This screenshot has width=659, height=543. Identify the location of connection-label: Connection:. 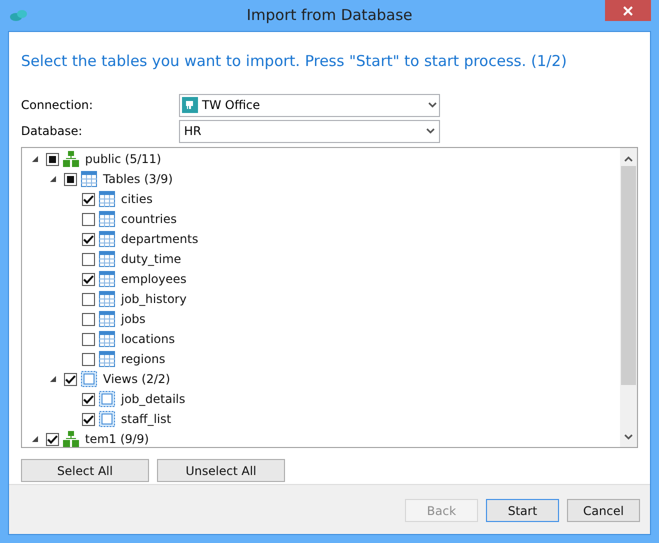
(57, 105).